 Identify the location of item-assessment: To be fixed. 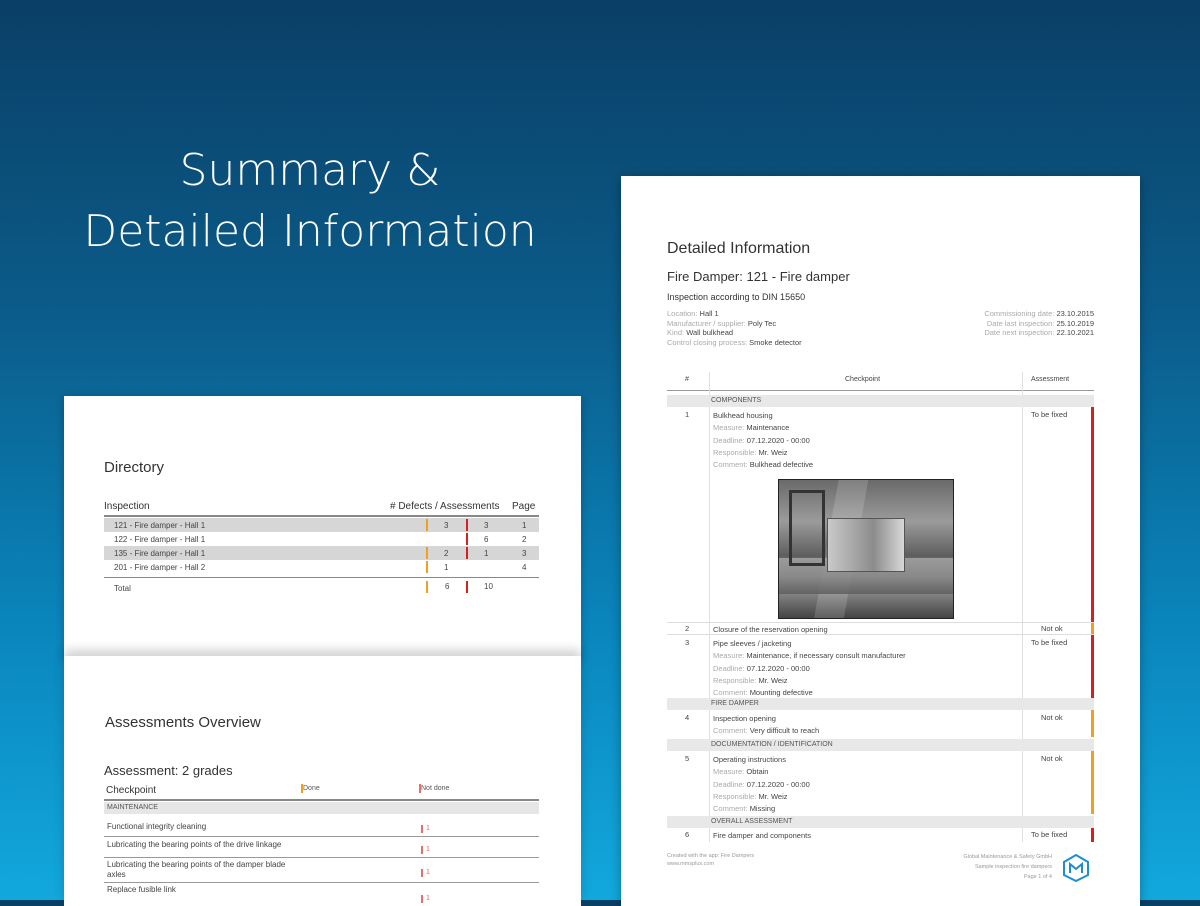
(1049, 642).